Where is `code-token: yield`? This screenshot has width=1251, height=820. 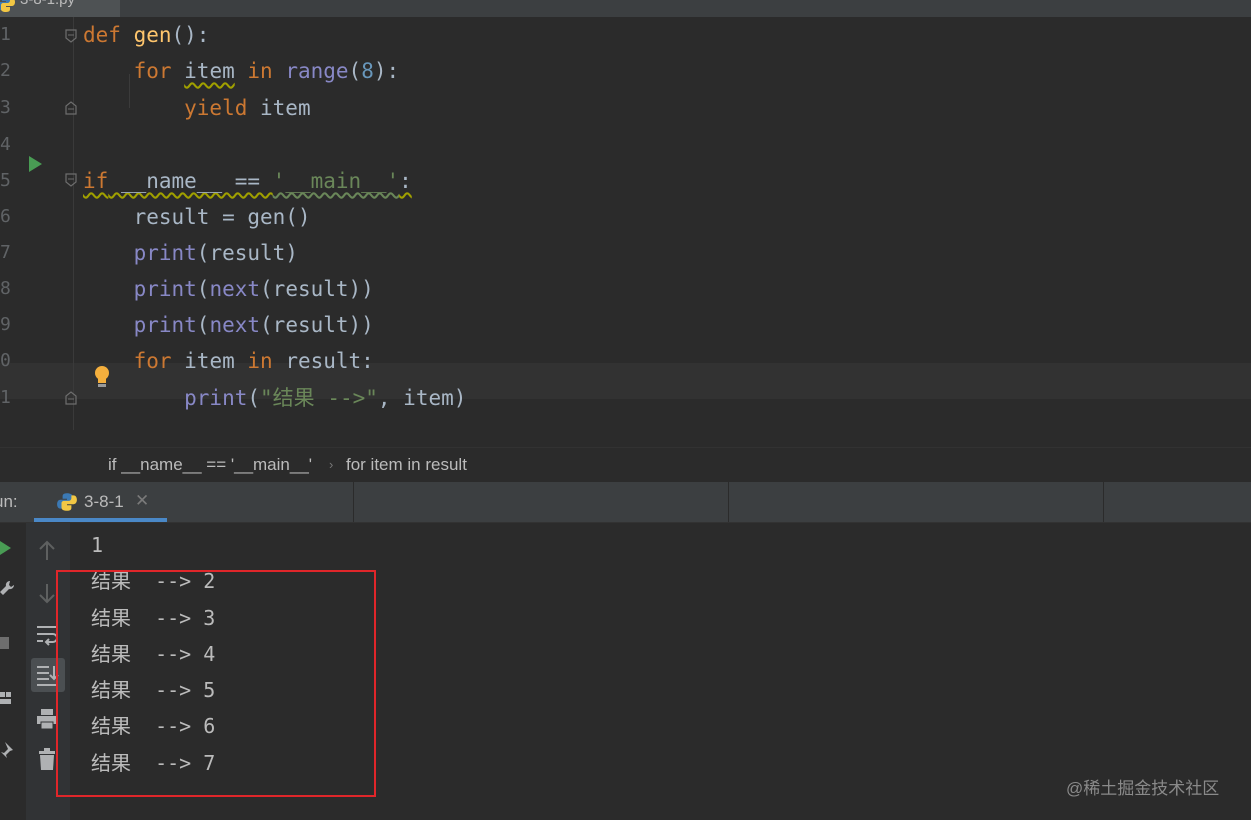 code-token: yield is located at coordinates (172, 108).